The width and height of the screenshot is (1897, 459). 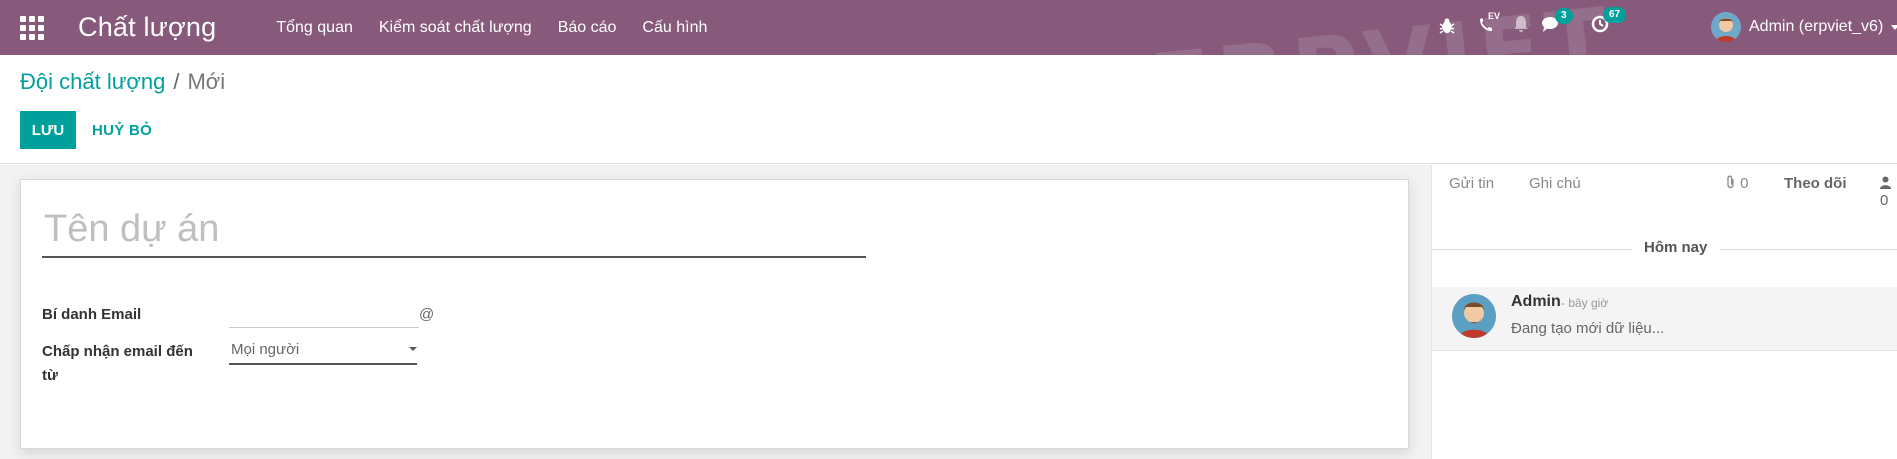 What do you see at coordinates (1447, 28) in the screenshot?
I see `bug-icon` at bounding box center [1447, 28].